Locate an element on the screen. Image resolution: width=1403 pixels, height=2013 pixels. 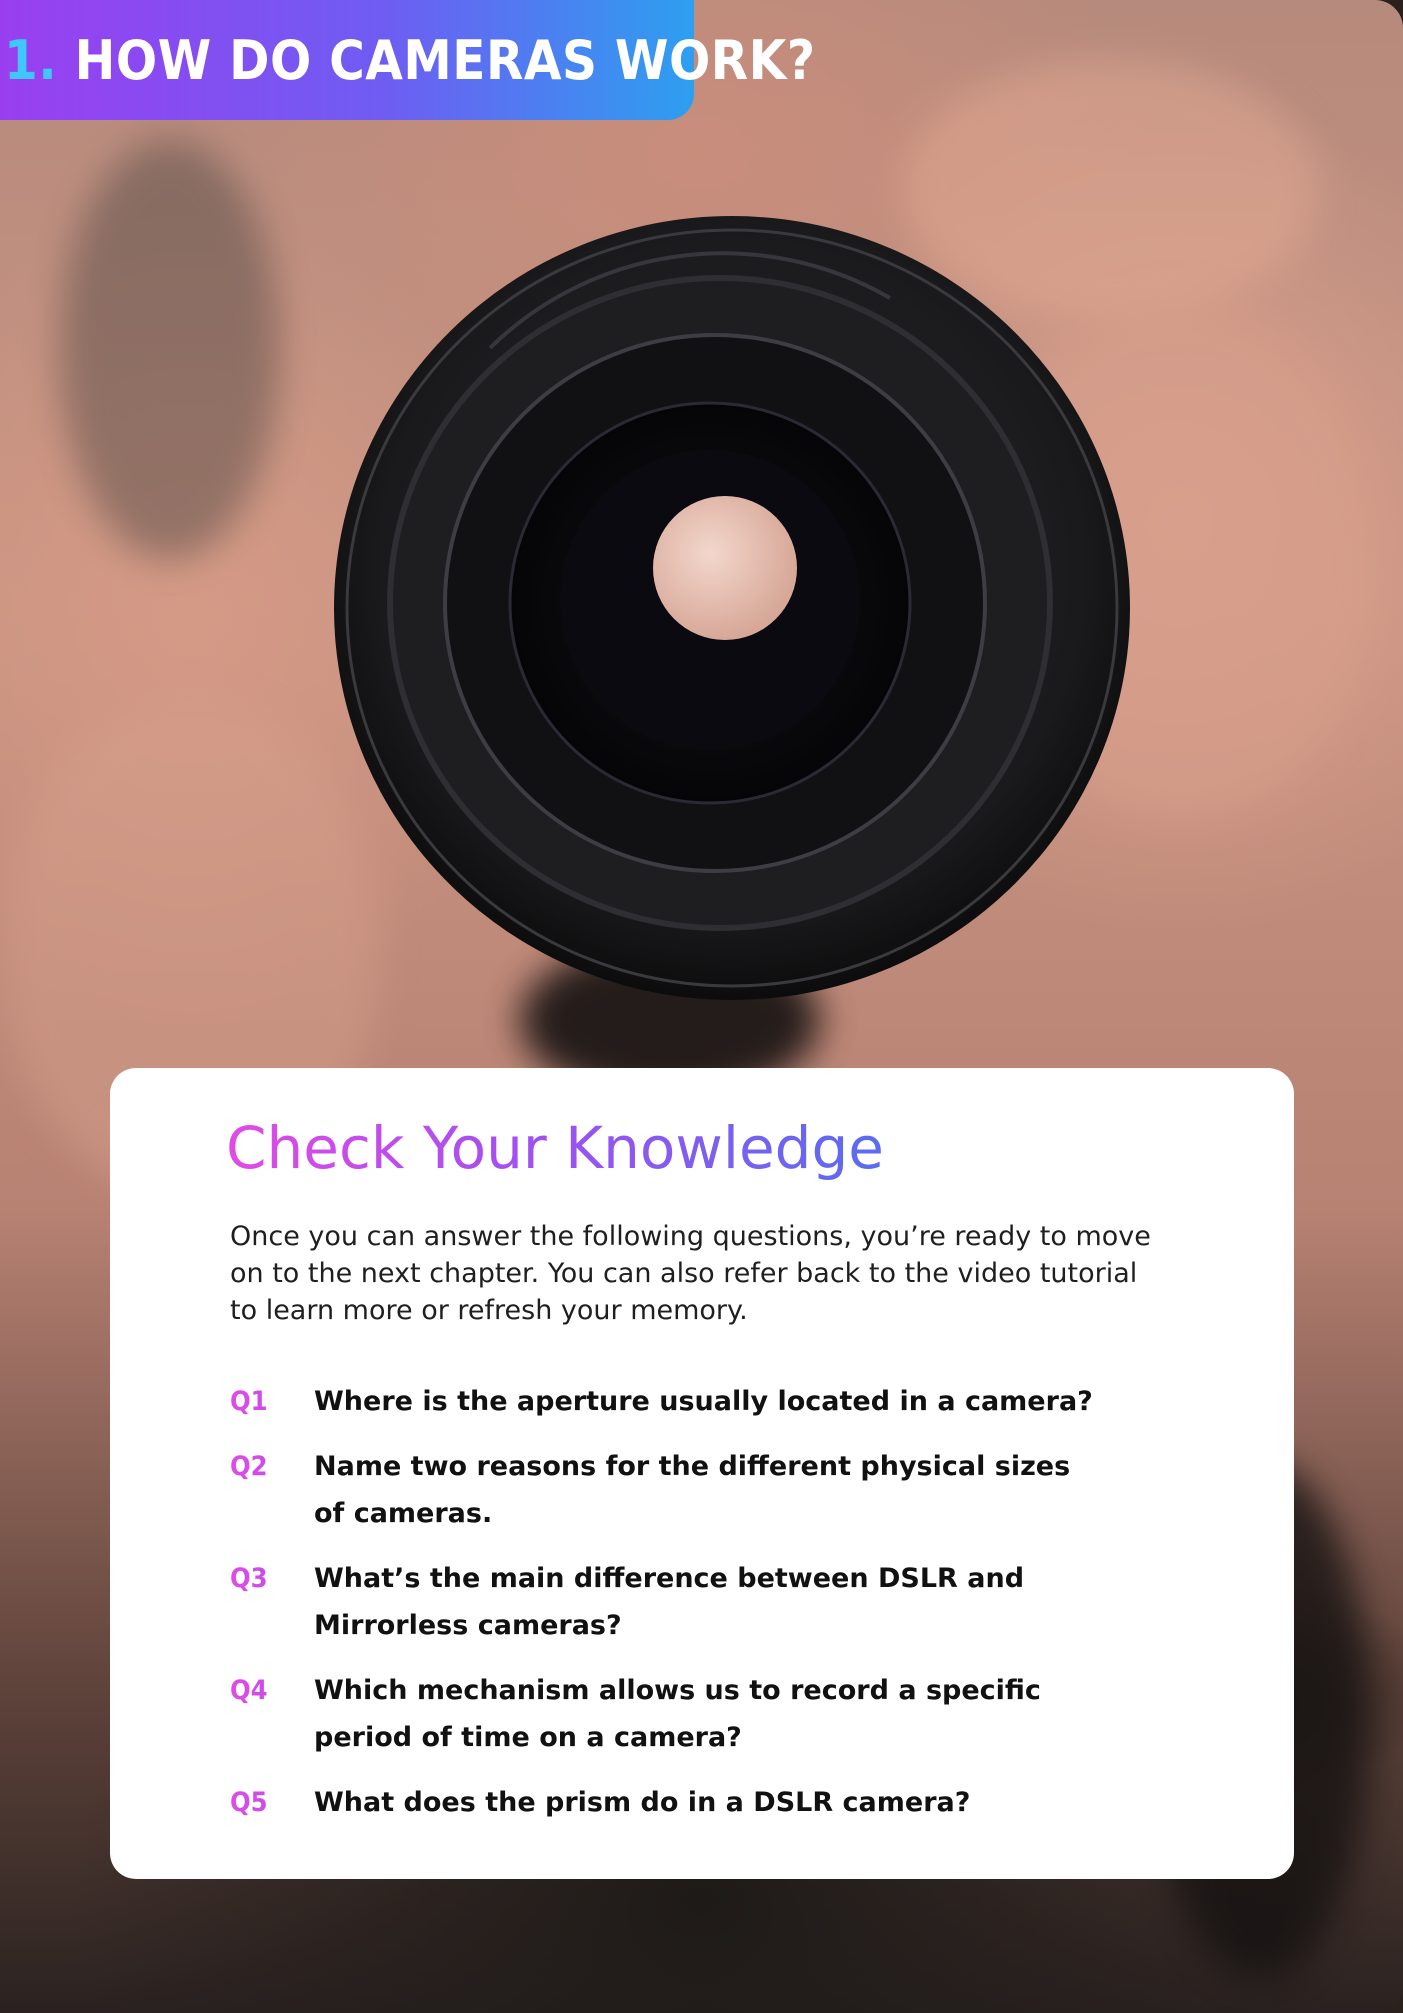
question-label: Q1 is located at coordinates (272, 1401).